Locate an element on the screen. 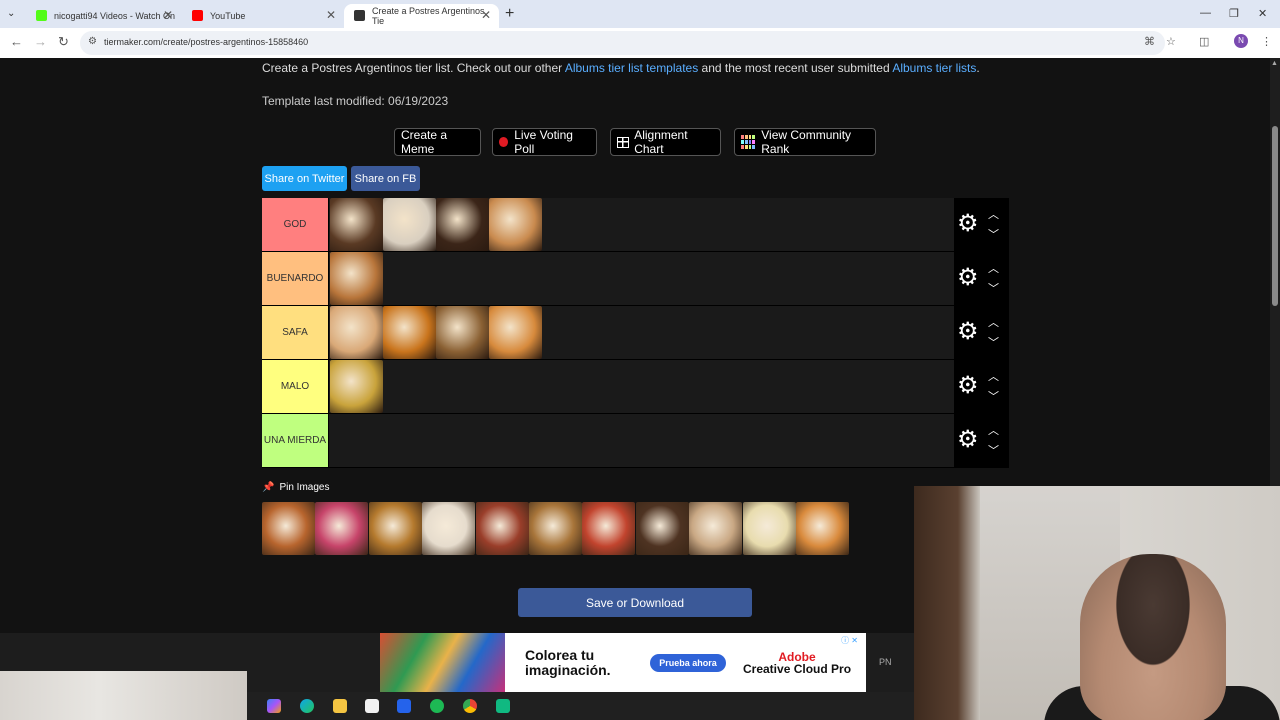 This screenshot has height=720, width=1280. tier-label: GOD is located at coordinates (295, 224).